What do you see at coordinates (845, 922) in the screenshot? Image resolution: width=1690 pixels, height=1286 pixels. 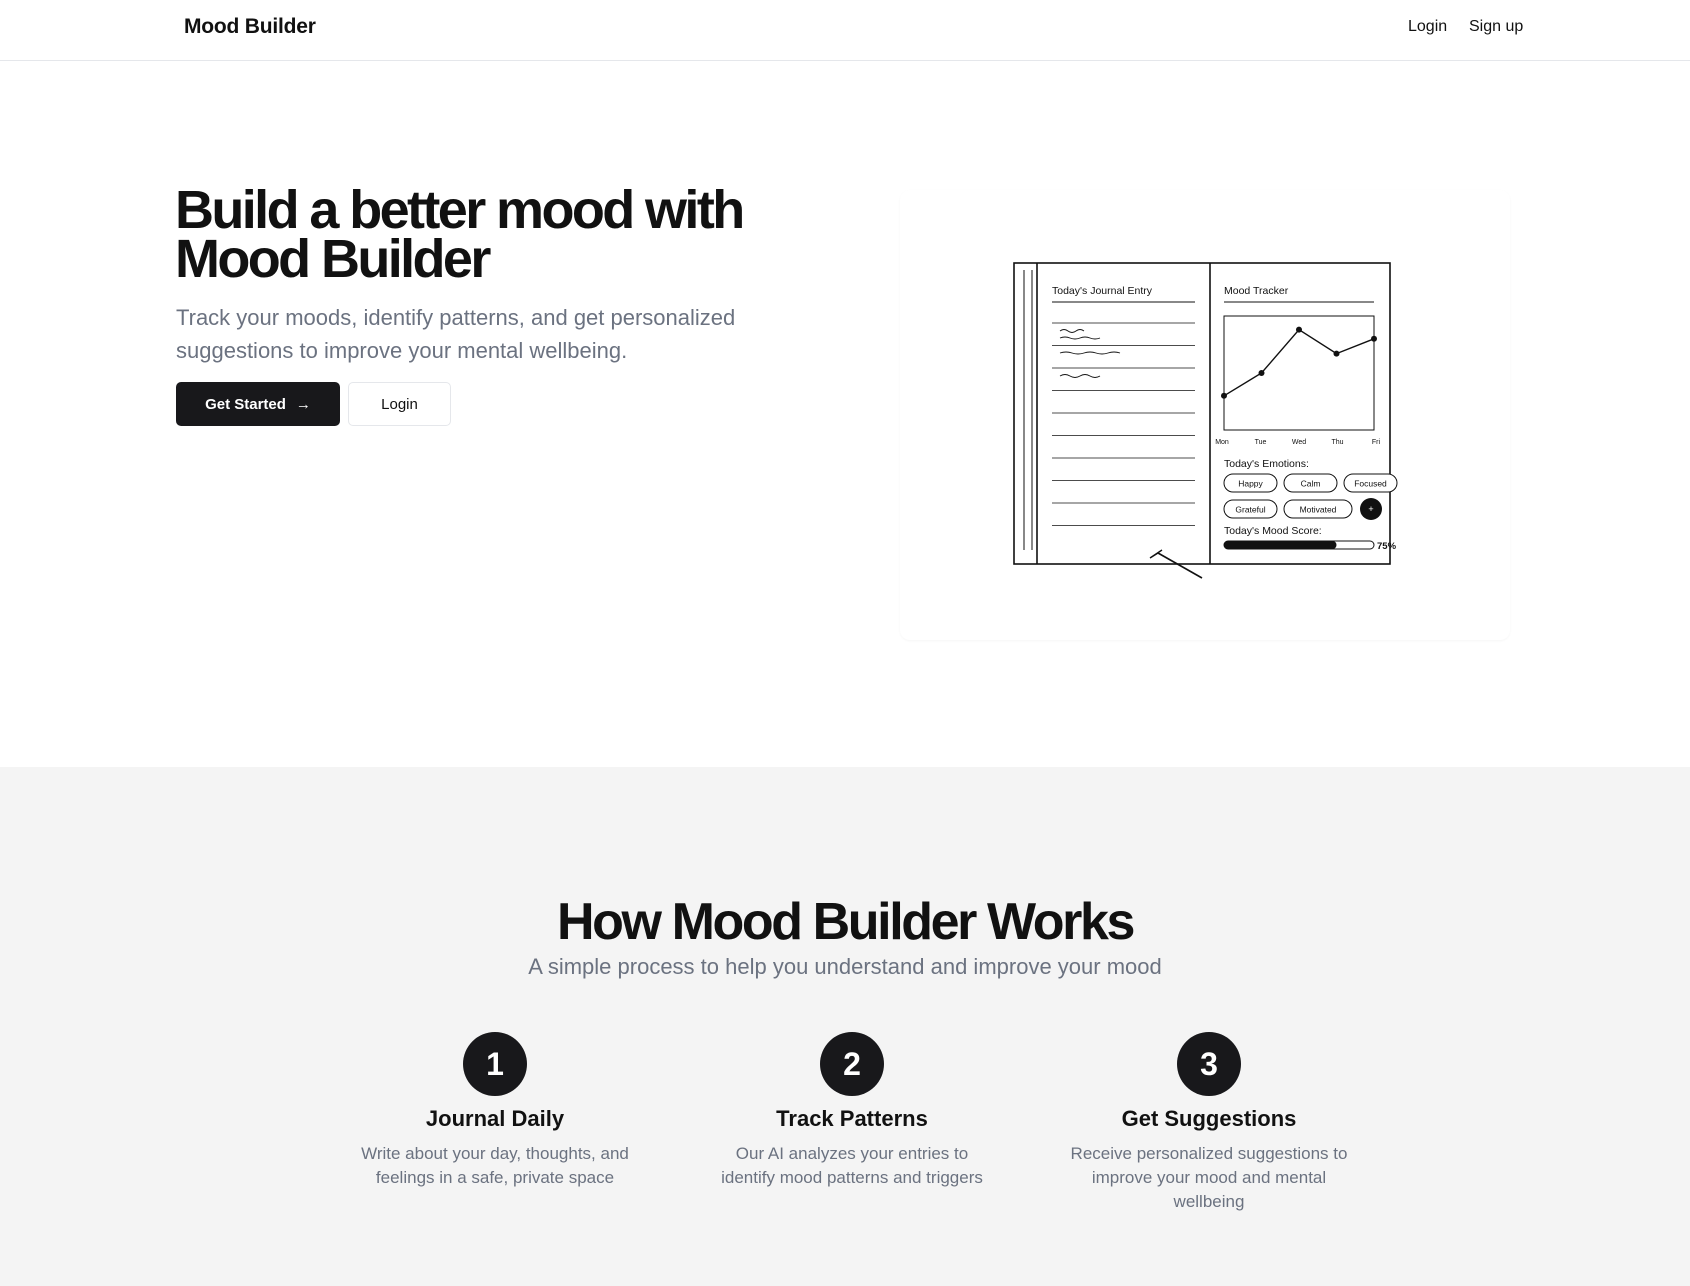 I see `how-title: How Mood Builder Works` at bounding box center [845, 922].